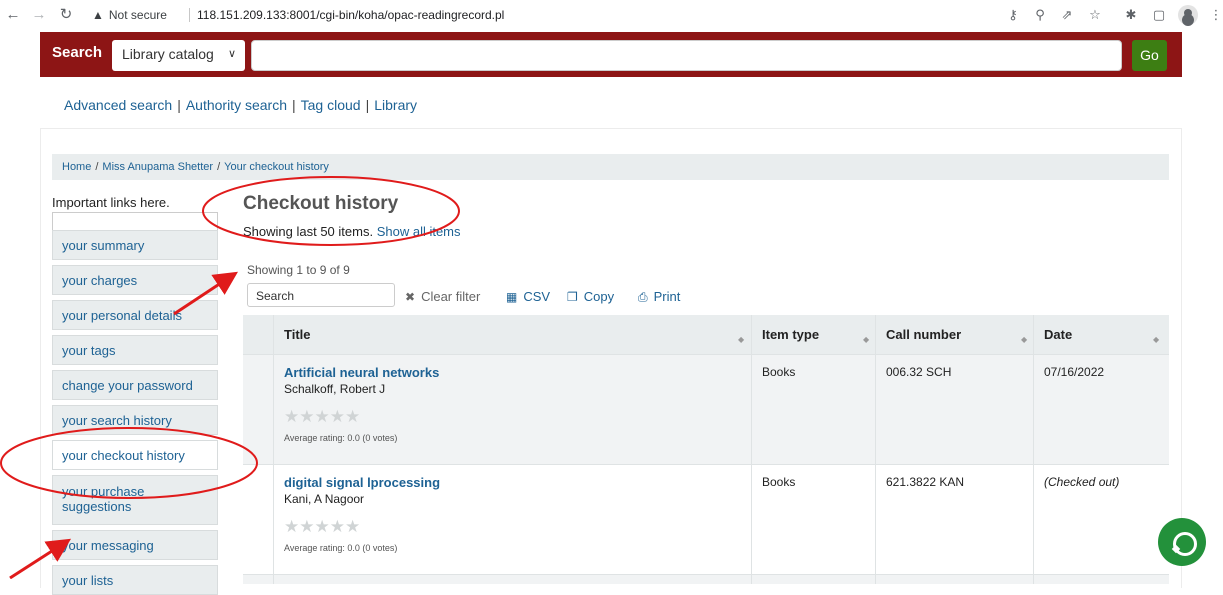 This screenshot has width=1223, height=595. I want to click on security-indicator: ▲ Not secure, so click(129, 15).